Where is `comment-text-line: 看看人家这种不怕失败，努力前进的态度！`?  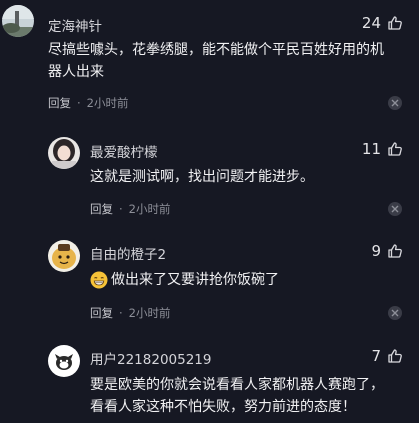 comment-text-line: 看看人家这种不怕失败，努力前进的态度！ is located at coordinates (223, 407).